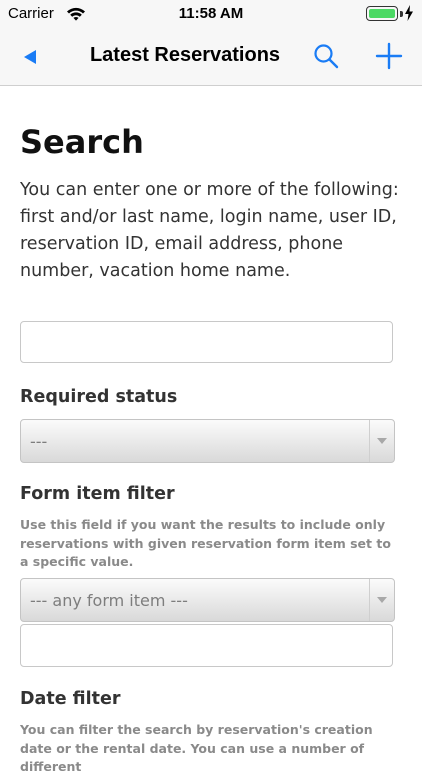 The image size is (422, 777). I want to click on status-bar: Carrier 11:58 AM, so click(211, 15).